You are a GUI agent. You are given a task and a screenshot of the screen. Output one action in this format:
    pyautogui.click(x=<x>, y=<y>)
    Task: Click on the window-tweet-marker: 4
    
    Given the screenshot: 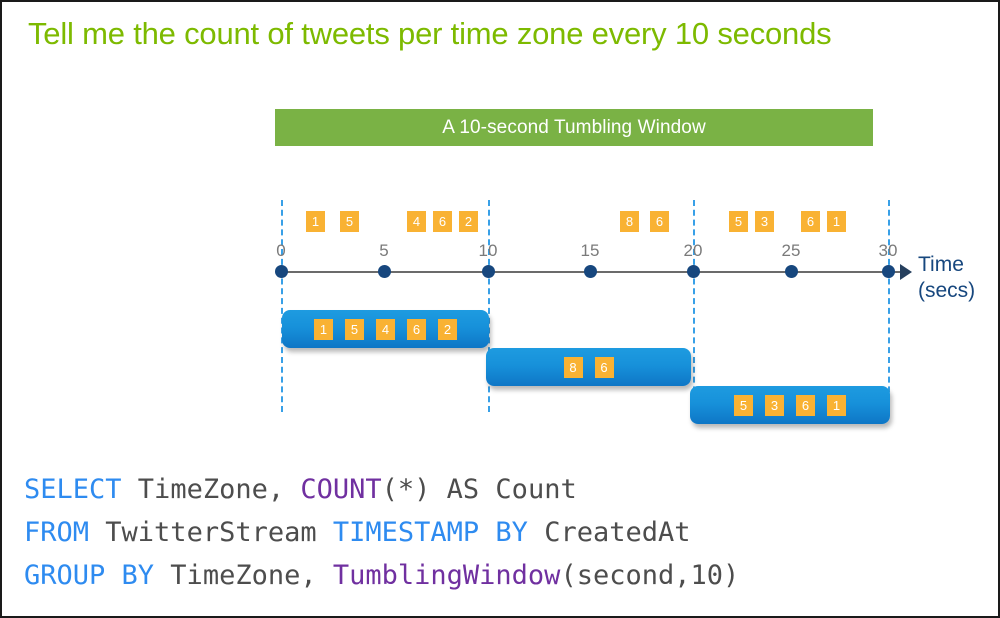 What is the action you would take?
    pyautogui.click(x=385, y=329)
    